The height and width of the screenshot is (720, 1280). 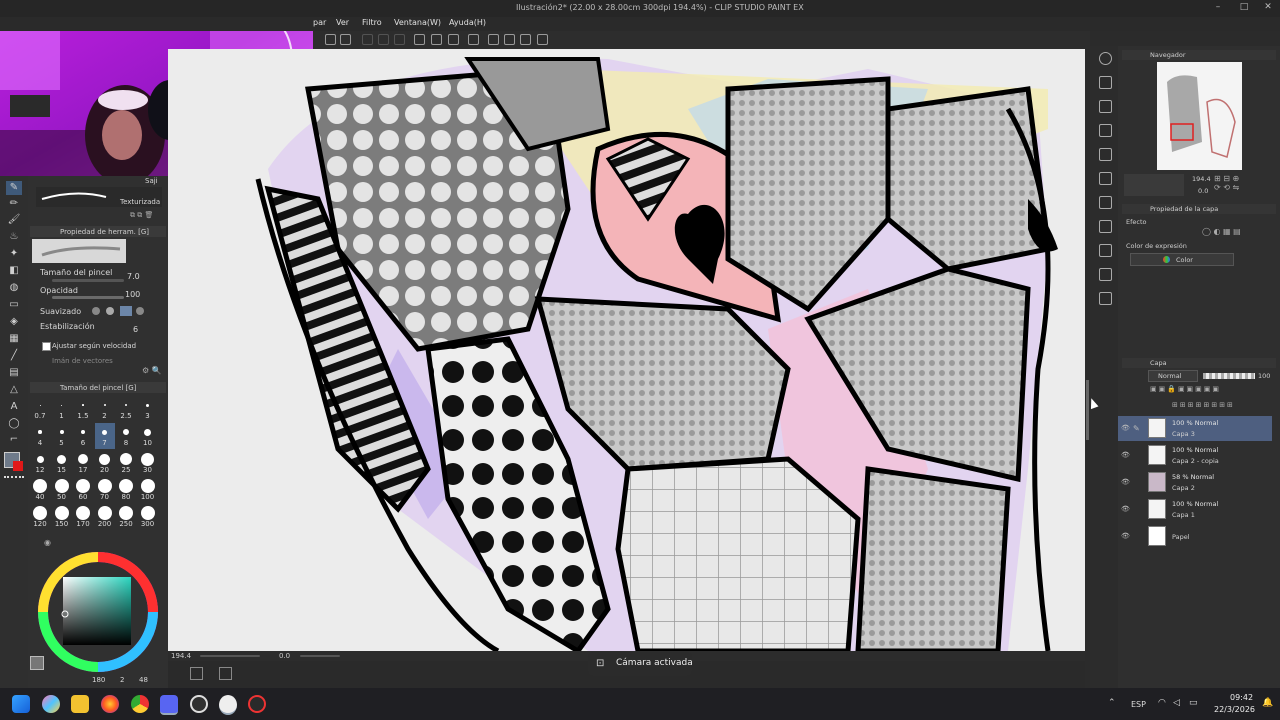 What do you see at coordinates (1193, 703) in the screenshot?
I see `battery-icon: ▭` at bounding box center [1193, 703].